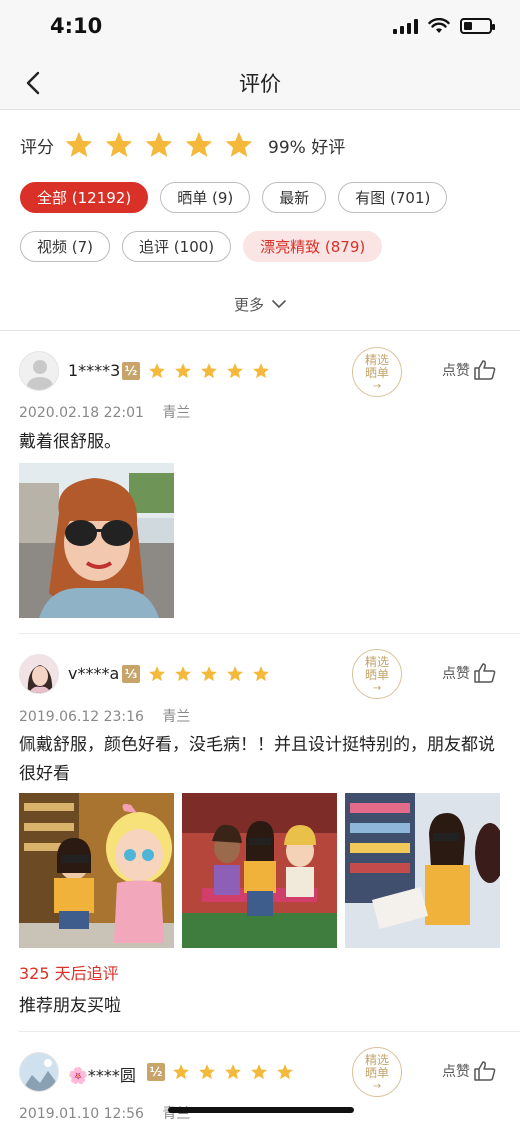 The image size is (520, 1125). I want to click on chevron-down-icon, so click(279, 304).